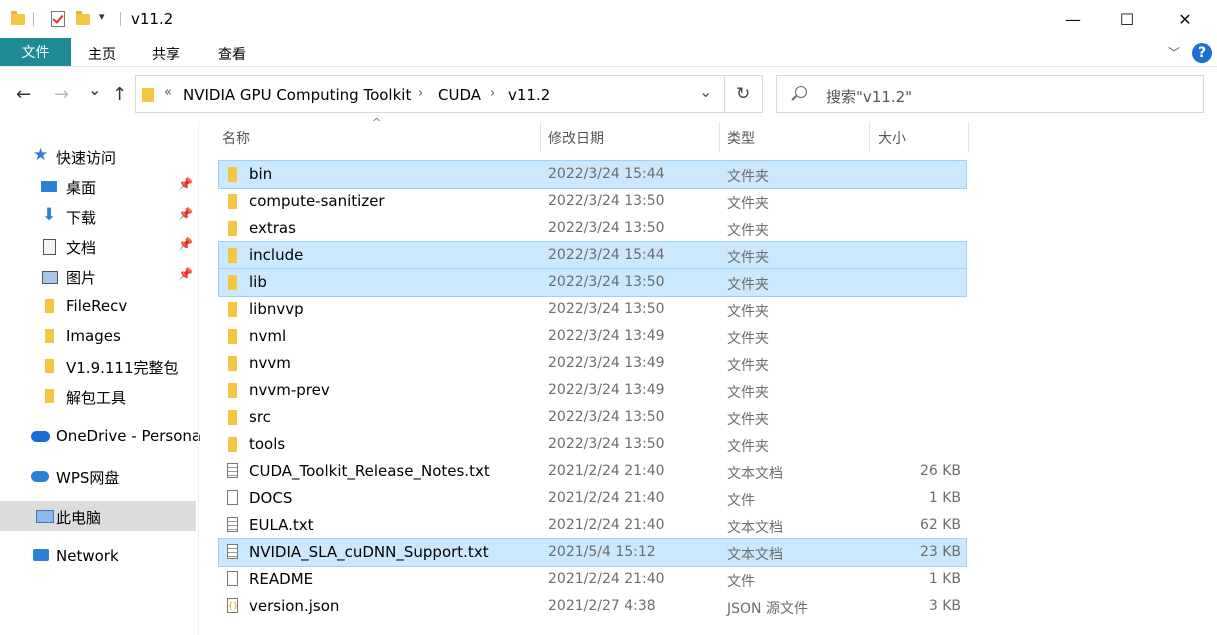  Describe the element at coordinates (81, 188) in the screenshot. I see `sidebar-item-label: 桌面` at that location.